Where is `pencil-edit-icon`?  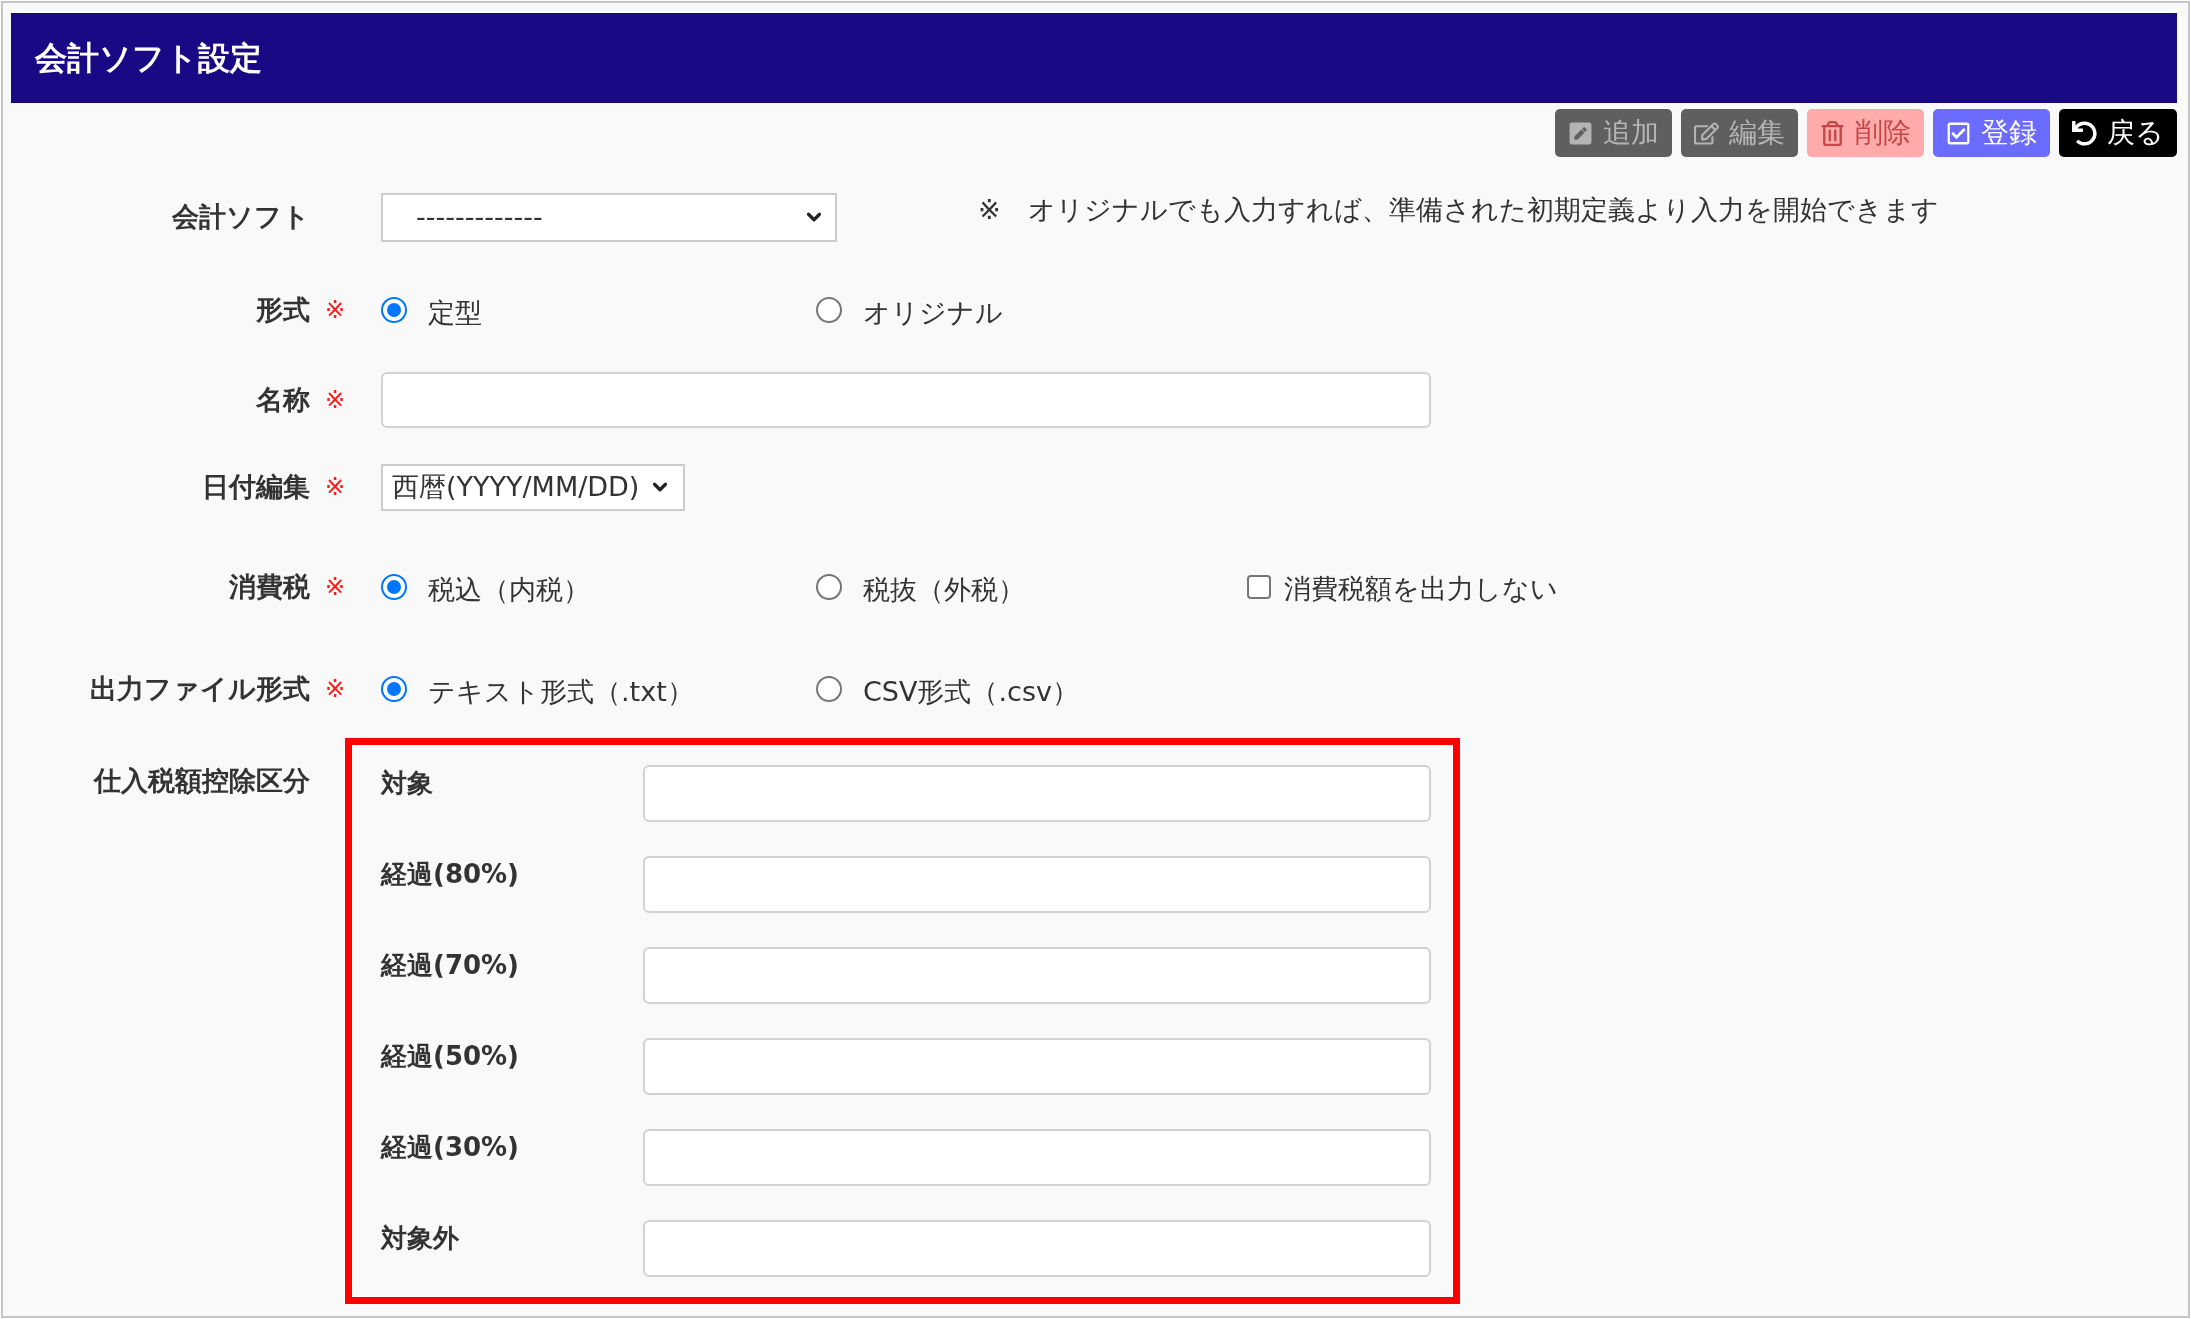
pencil-edit-icon is located at coordinates (1706, 133).